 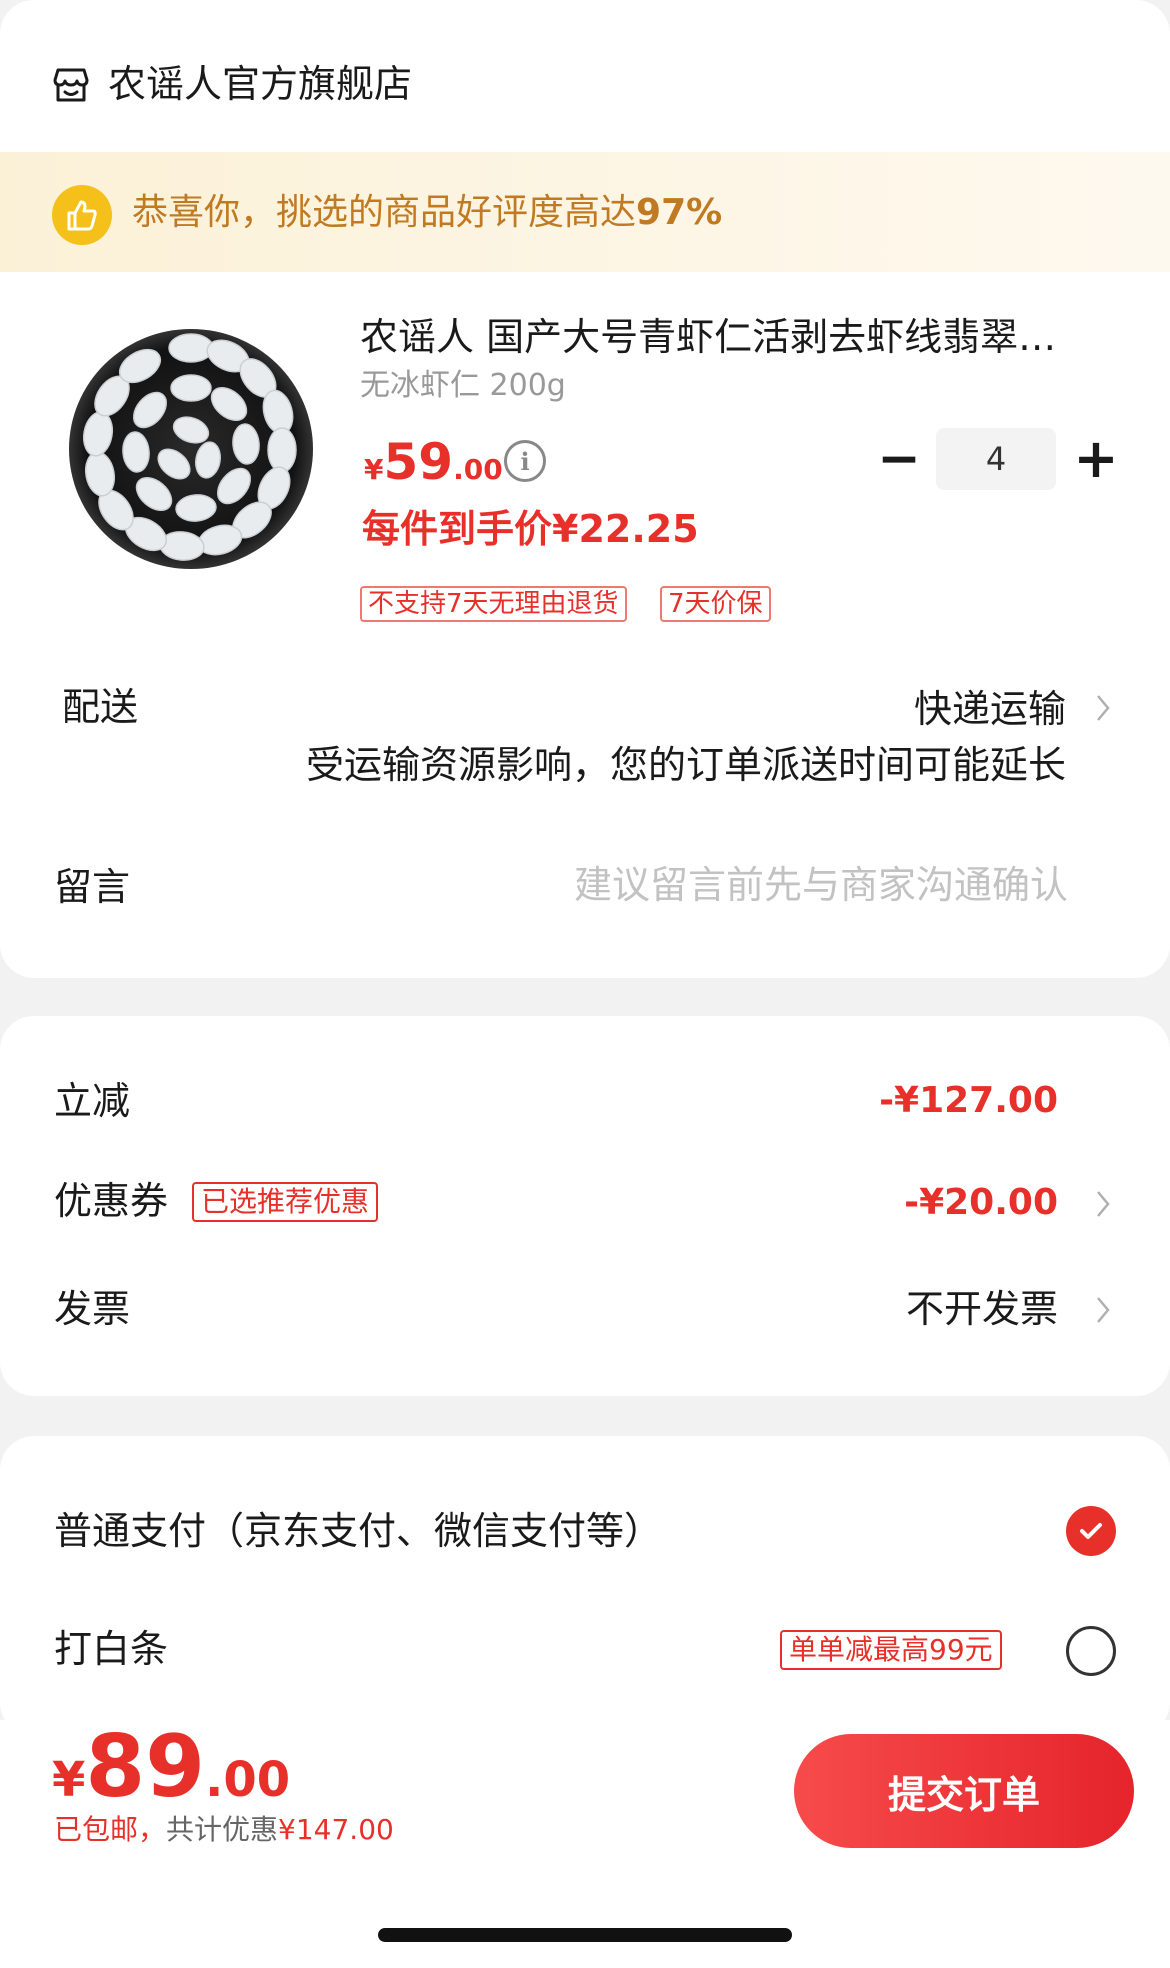 I want to click on message-input, so click(x=744, y=885).